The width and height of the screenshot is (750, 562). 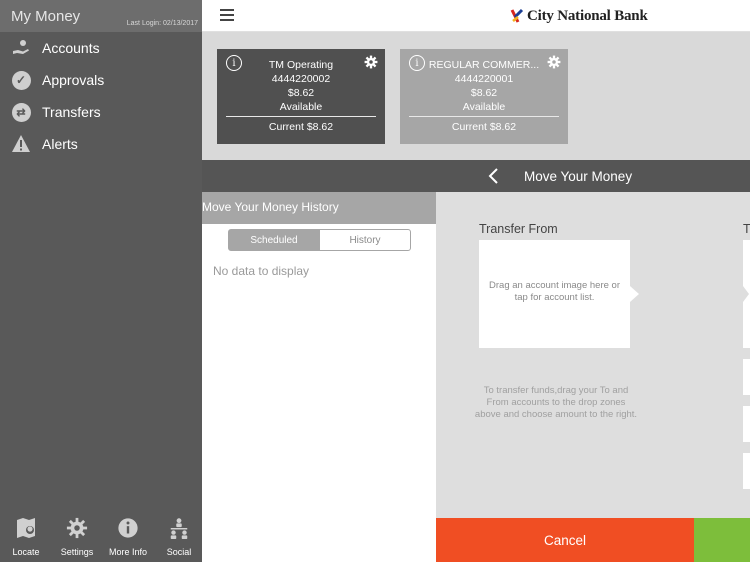 I want to click on sidebar-item-transfers: ⇄ Transfers, so click(x=101, y=112).